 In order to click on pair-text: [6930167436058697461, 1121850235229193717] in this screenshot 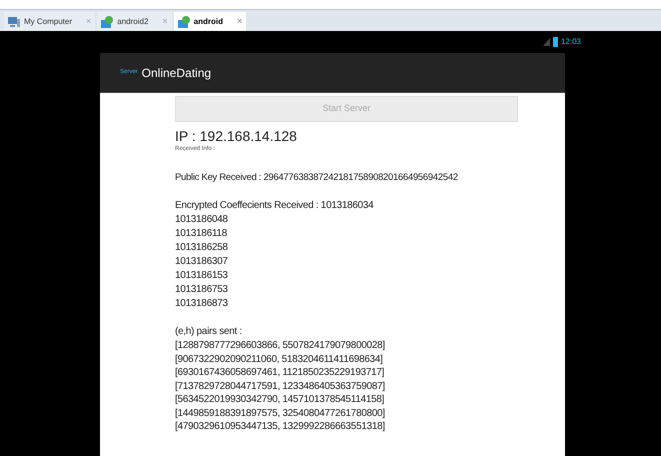, I will do `click(279, 373)`.